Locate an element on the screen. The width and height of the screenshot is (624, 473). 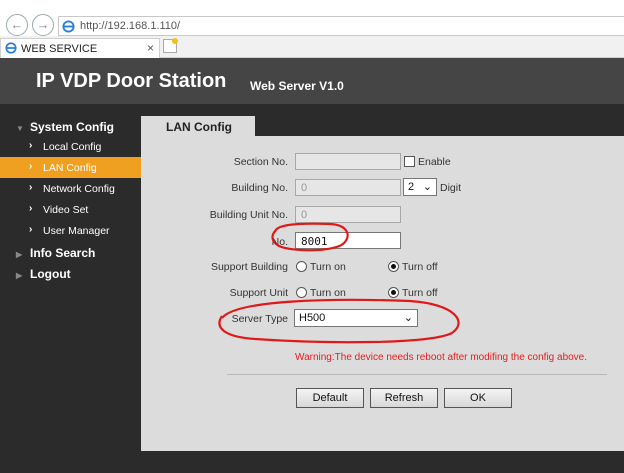
browser-tab: WEB SERVICE × is located at coordinates (80, 48).